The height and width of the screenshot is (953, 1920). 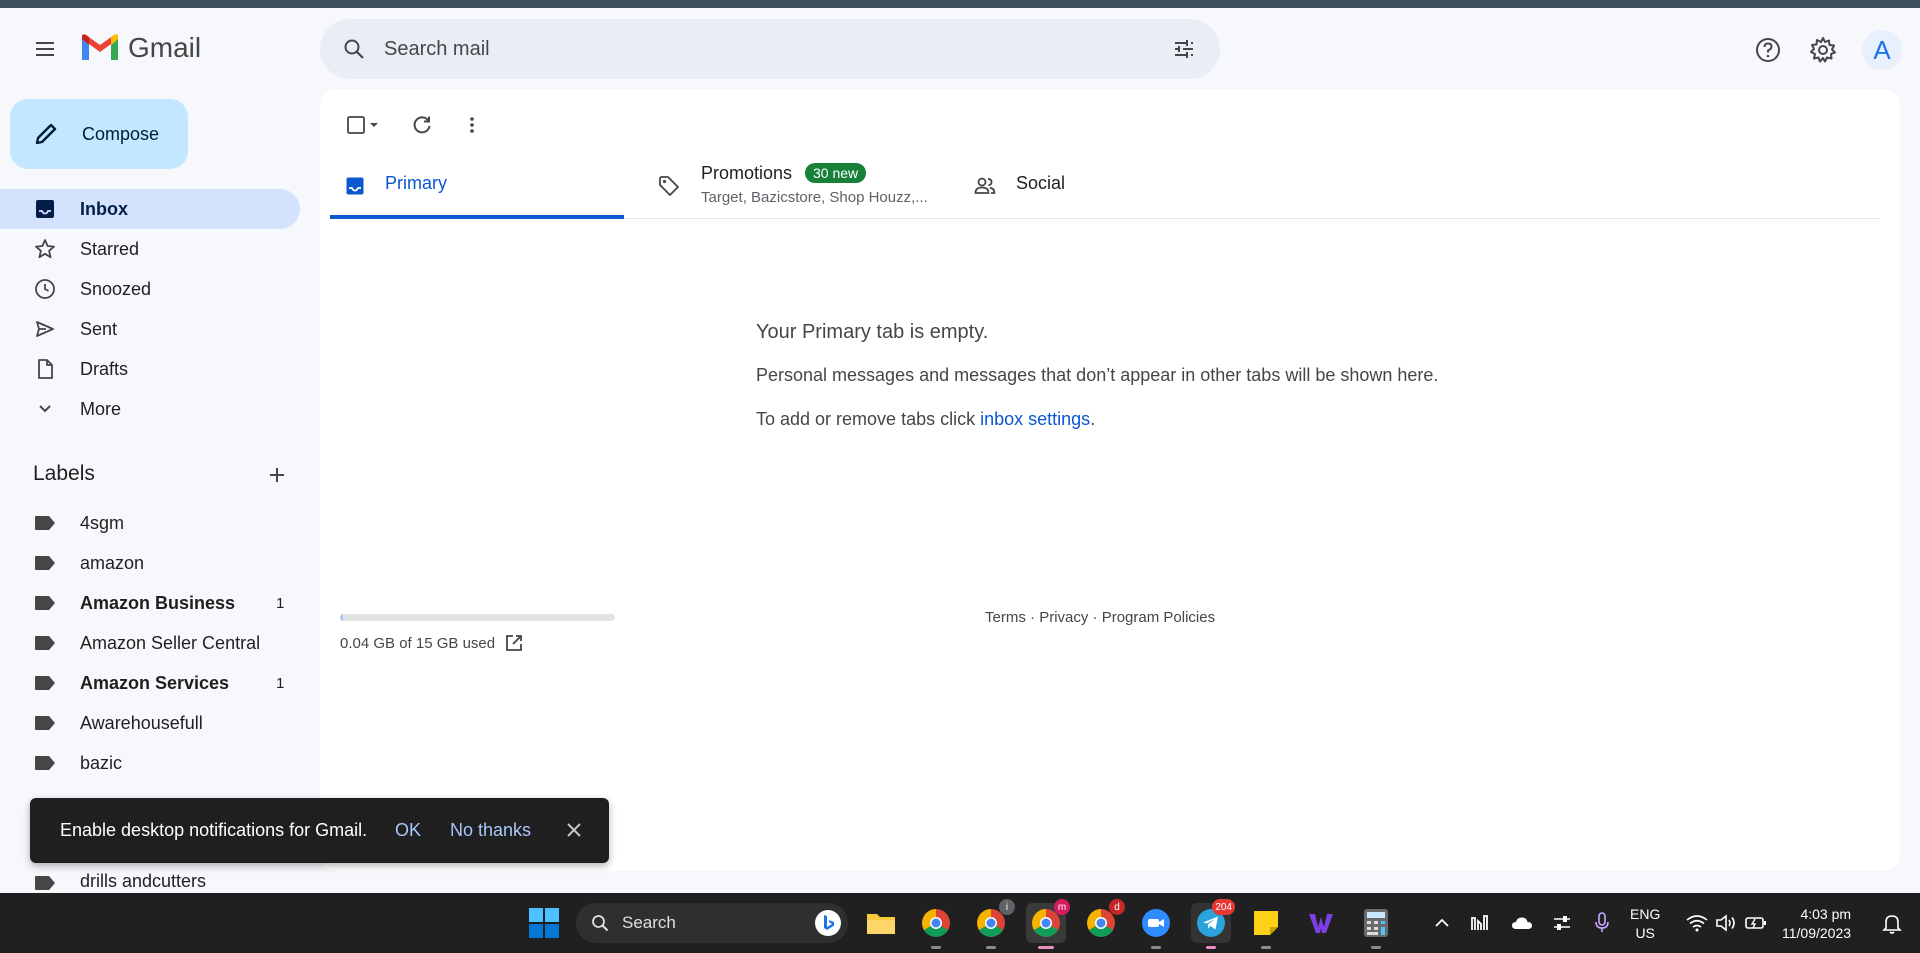 I want to click on battery-icon, so click(x=1755, y=923).